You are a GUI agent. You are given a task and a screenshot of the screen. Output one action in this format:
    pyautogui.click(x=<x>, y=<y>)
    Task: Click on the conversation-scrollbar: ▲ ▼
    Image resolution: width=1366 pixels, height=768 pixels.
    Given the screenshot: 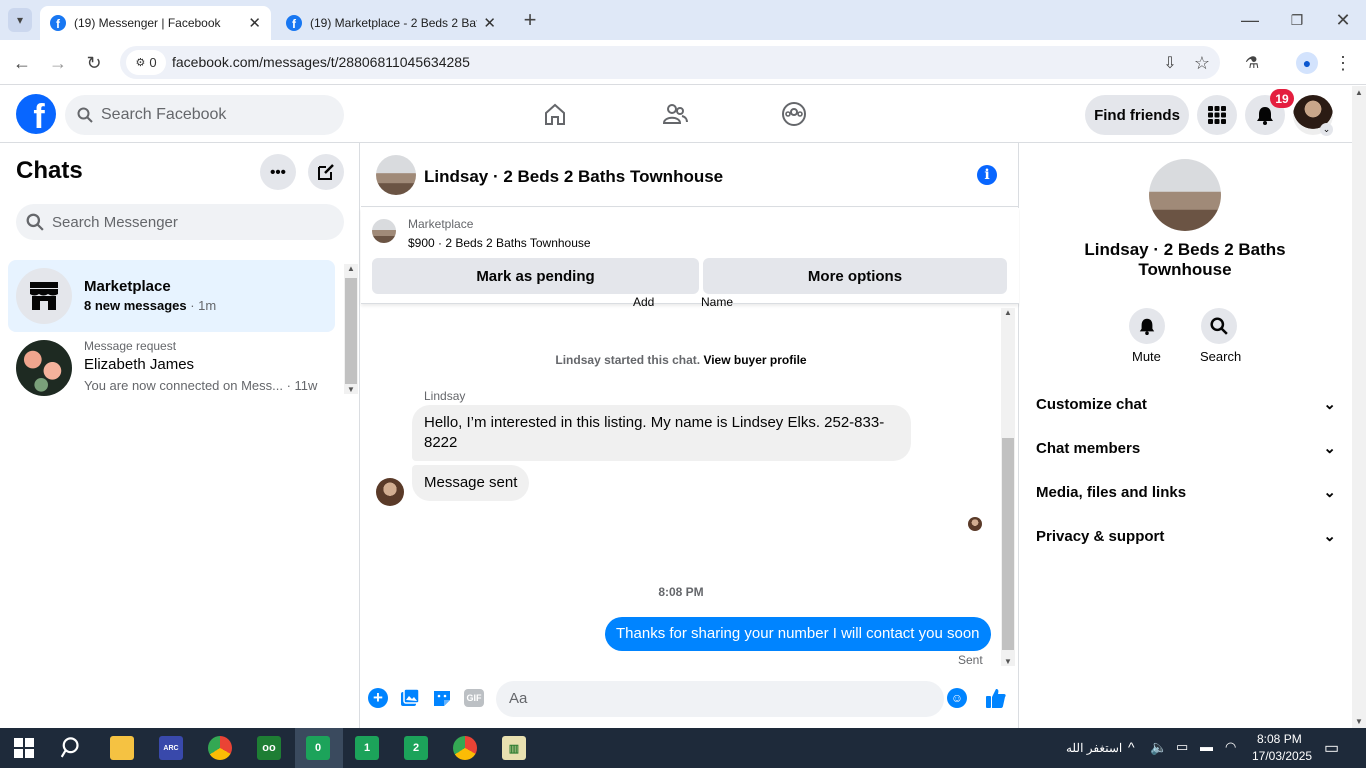 What is the action you would take?
    pyautogui.click(x=1008, y=487)
    